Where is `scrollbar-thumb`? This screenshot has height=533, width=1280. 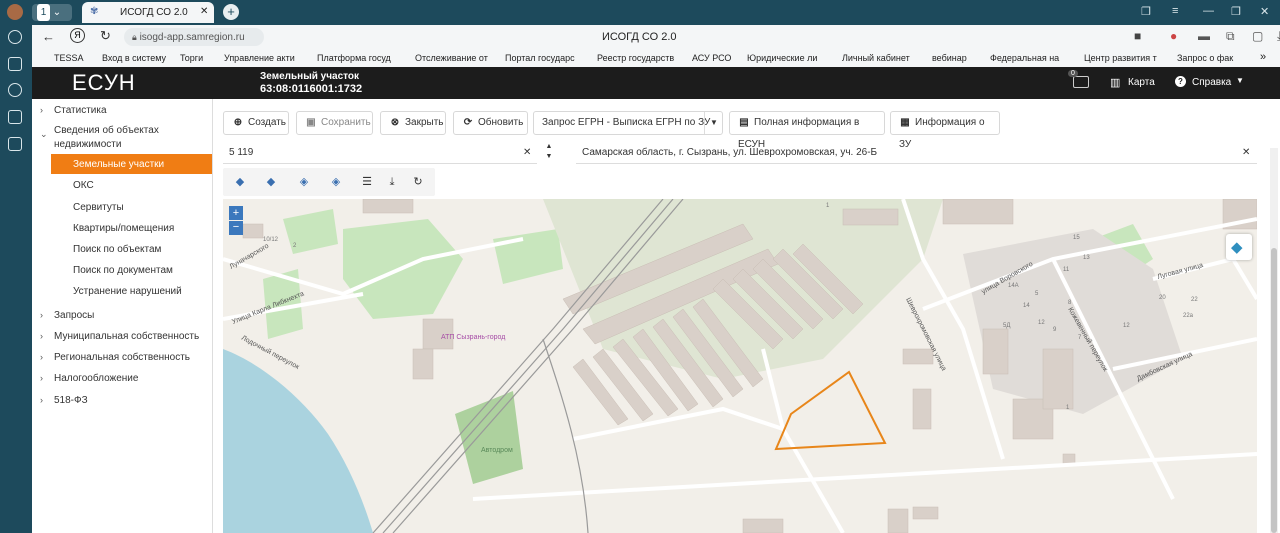
scrollbar-thumb is located at coordinates (1274, 390).